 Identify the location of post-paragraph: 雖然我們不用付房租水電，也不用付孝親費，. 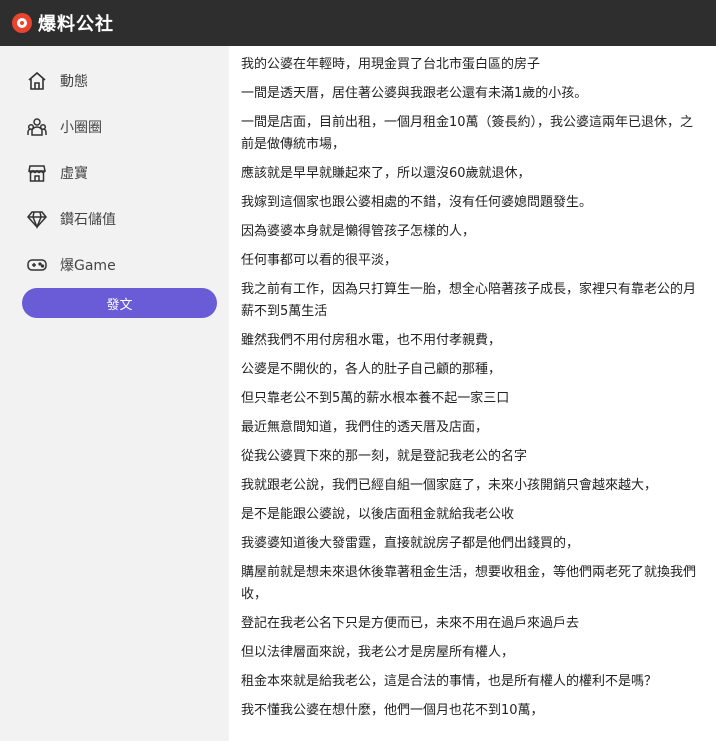
(371, 340).